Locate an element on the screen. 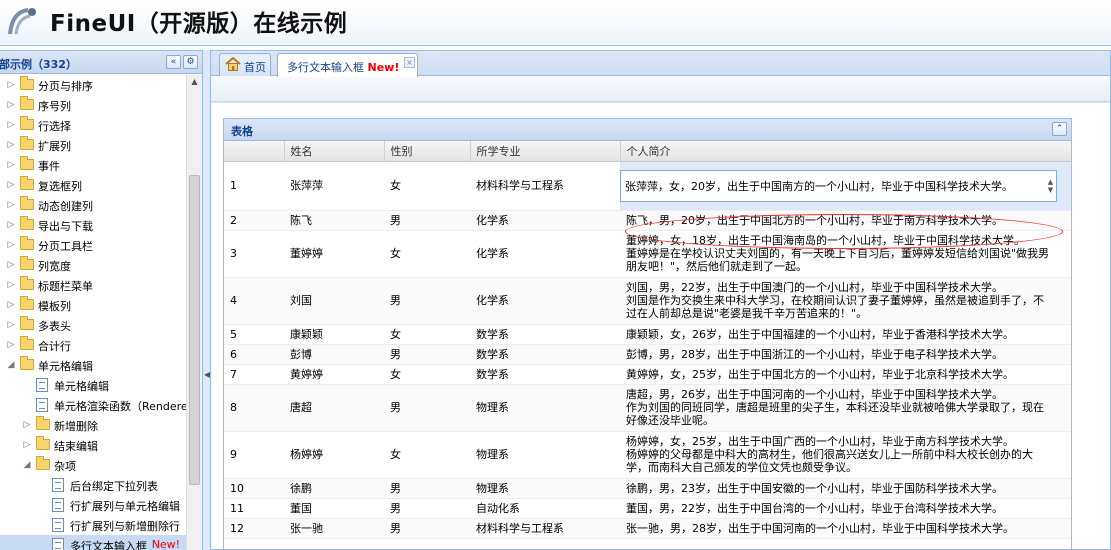  sidebar-scrollbar: ▲ is located at coordinates (194, 312).